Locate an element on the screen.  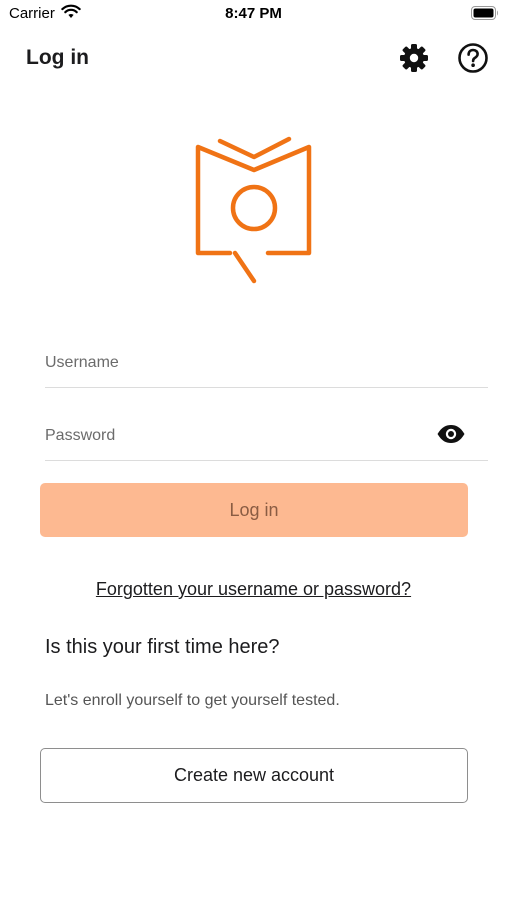
clock: 8:47 PM is located at coordinates (253, 13).